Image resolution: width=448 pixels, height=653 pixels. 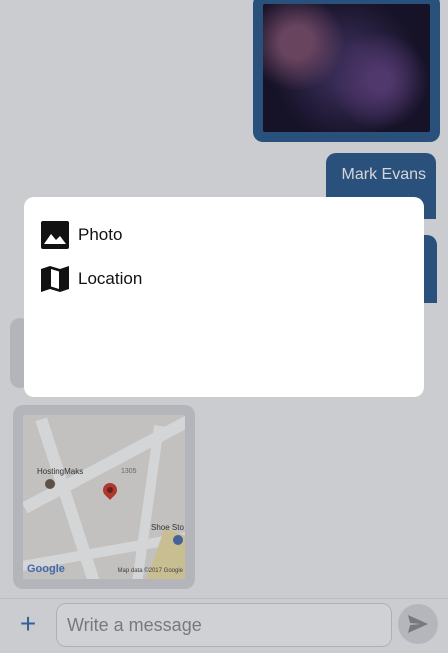 I want to click on photo-option-label: Photo, so click(x=100, y=234).